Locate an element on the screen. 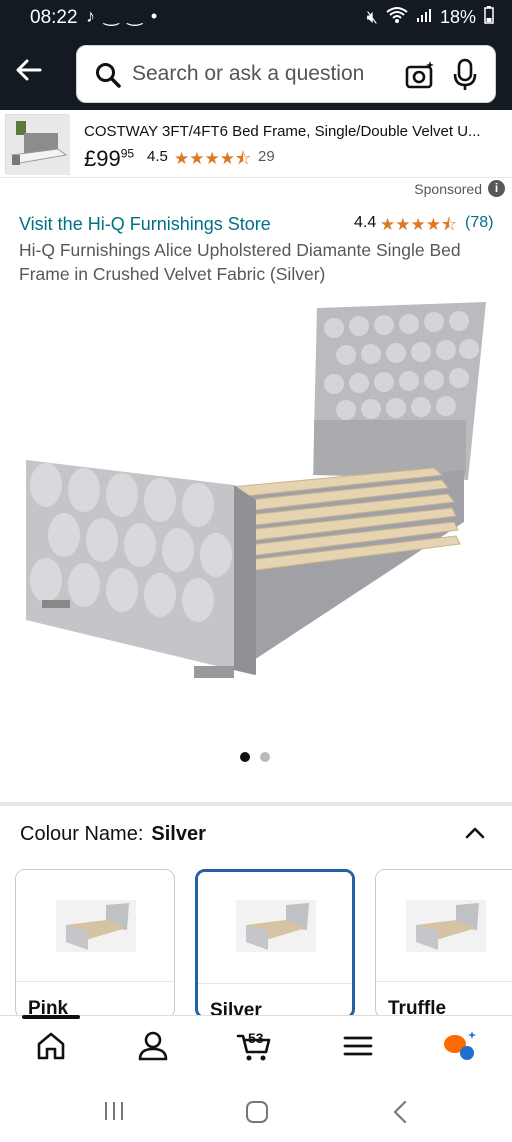 This screenshot has width=512, height=1142. system-navigation-bar is located at coordinates (256, 1110).